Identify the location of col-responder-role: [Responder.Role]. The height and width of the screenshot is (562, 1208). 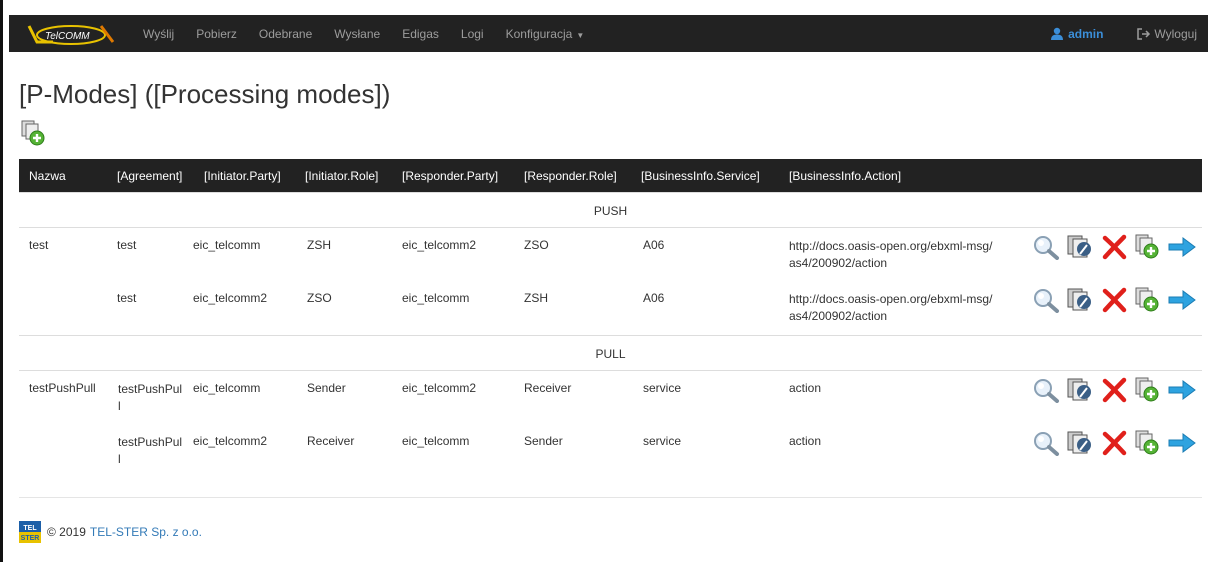
(570, 176).